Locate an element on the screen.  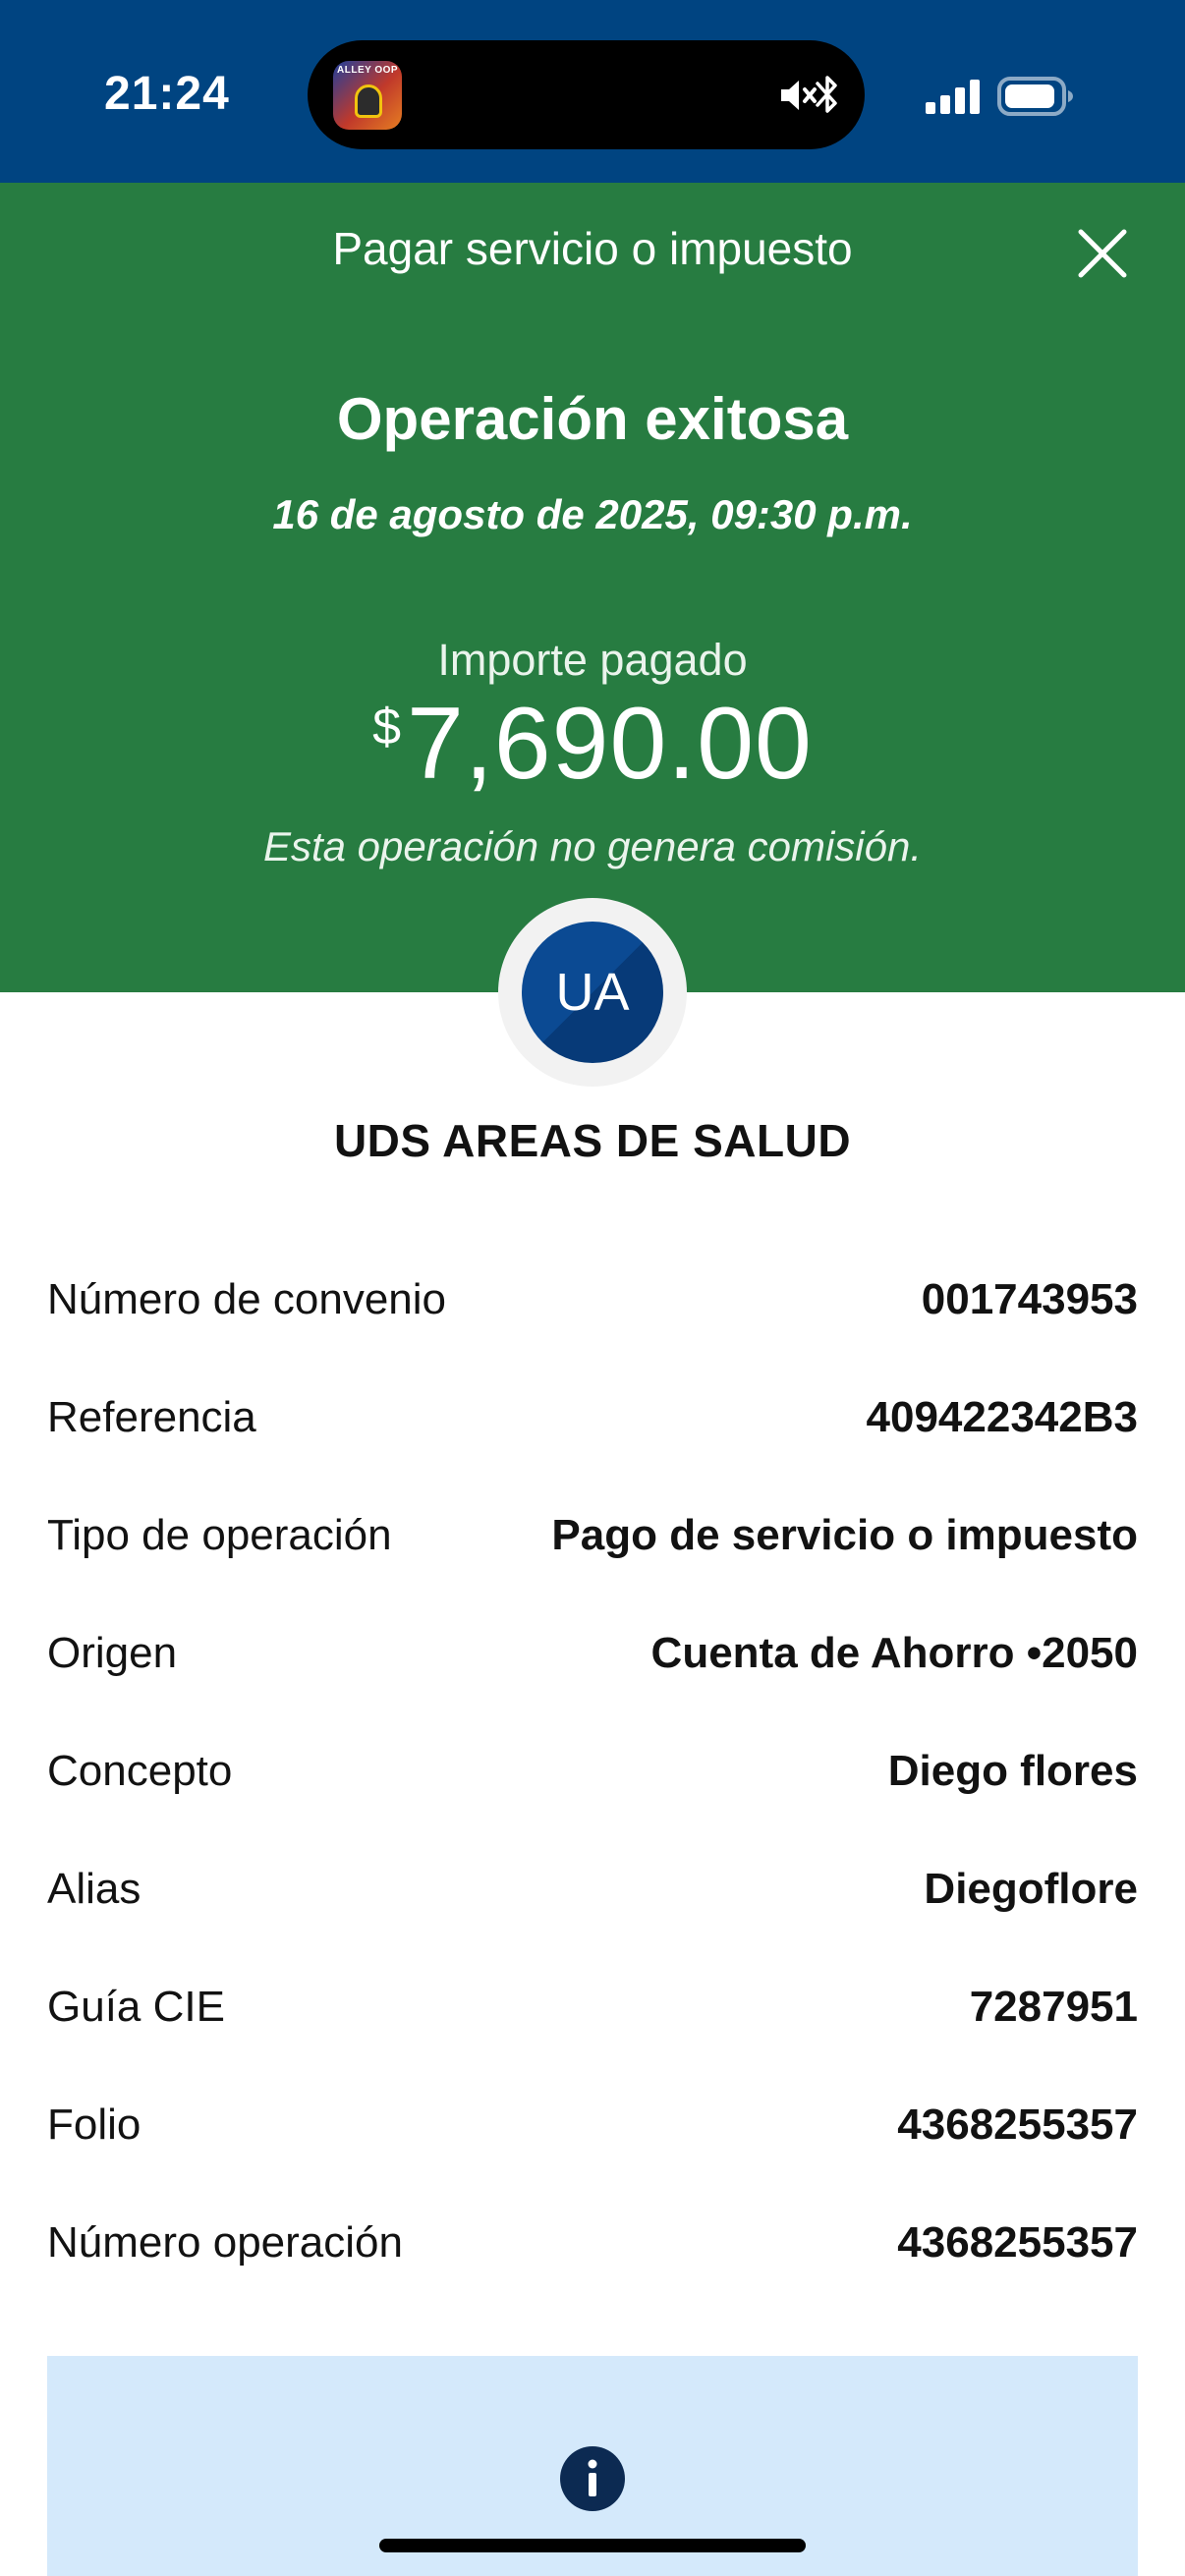
detail-label: Alias is located at coordinates (94, 1889).